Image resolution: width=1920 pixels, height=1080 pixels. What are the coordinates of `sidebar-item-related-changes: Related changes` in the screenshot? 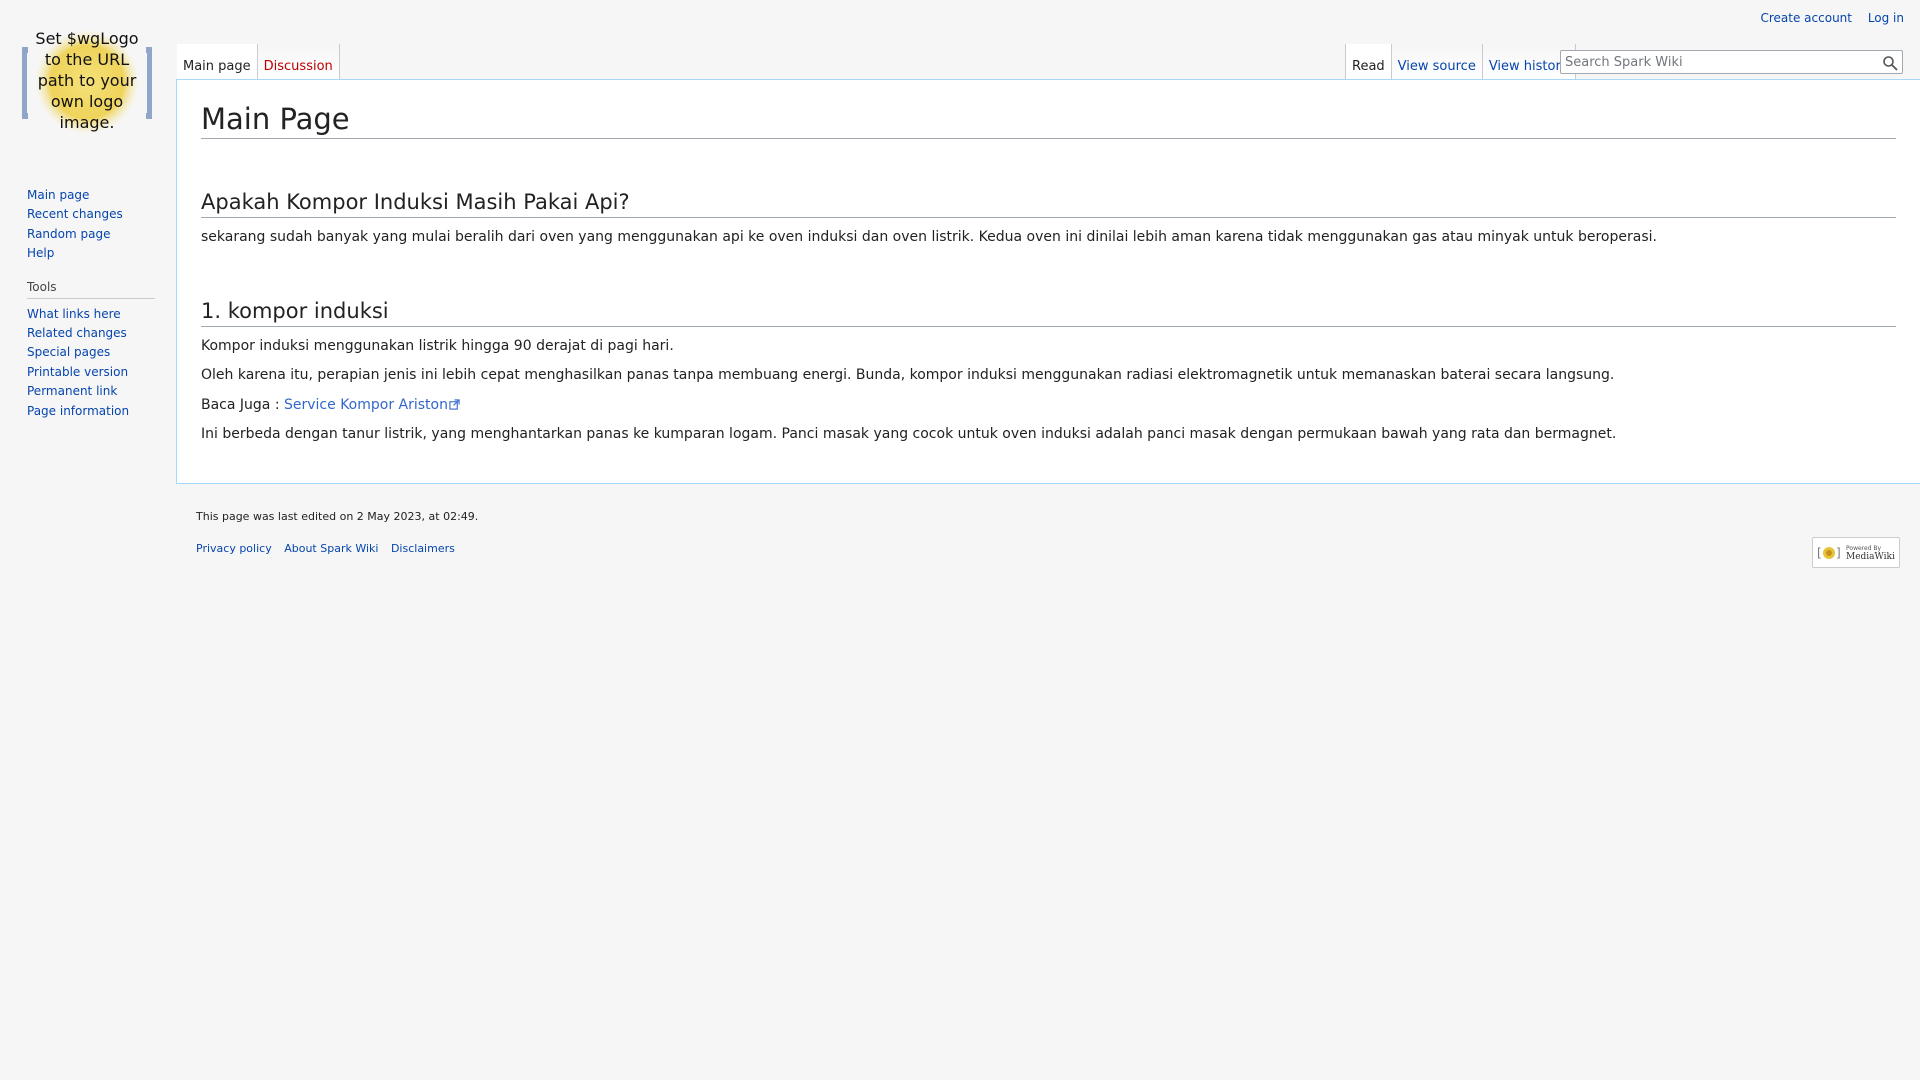 It's located at (92, 333).